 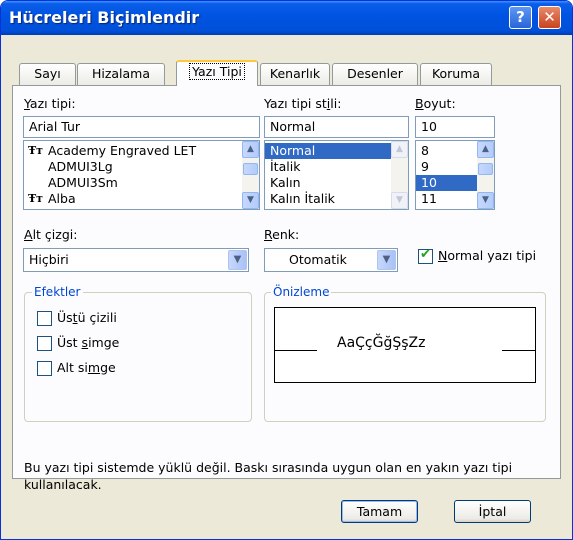 I want to click on size-label: Boyut:, so click(x=435, y=103).